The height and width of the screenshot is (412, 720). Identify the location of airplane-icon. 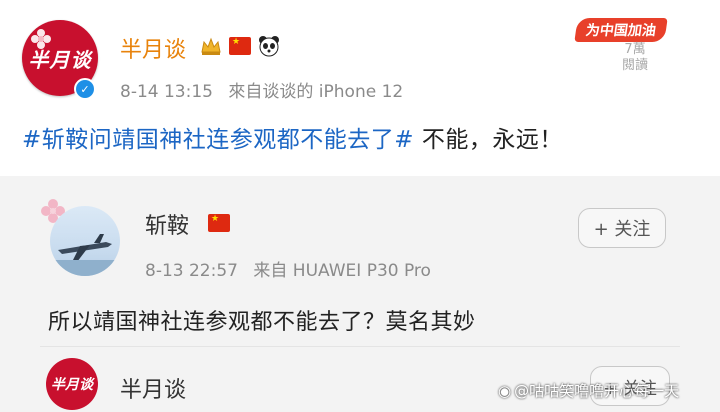
(85, 255).